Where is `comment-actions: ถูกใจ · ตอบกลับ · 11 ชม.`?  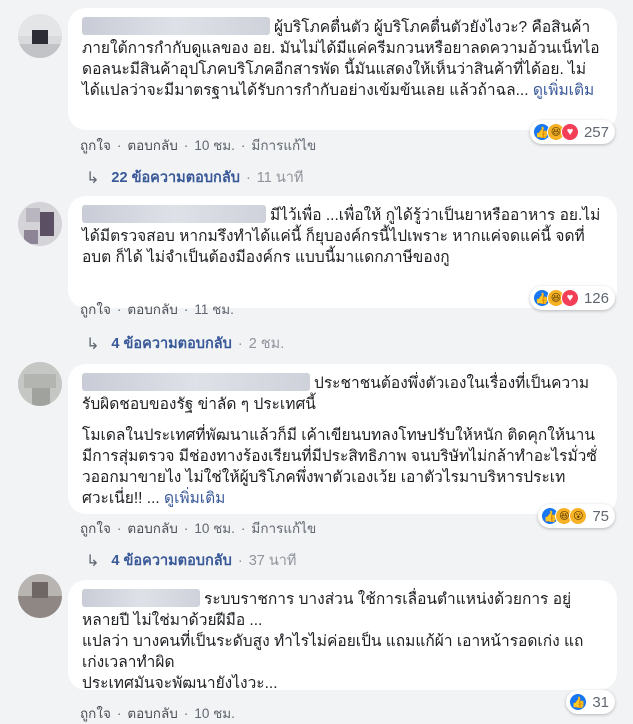
comment-actions: ถูกใจ · ตอบกลับ · 11 ชม. is located at coordinates (157, 309).